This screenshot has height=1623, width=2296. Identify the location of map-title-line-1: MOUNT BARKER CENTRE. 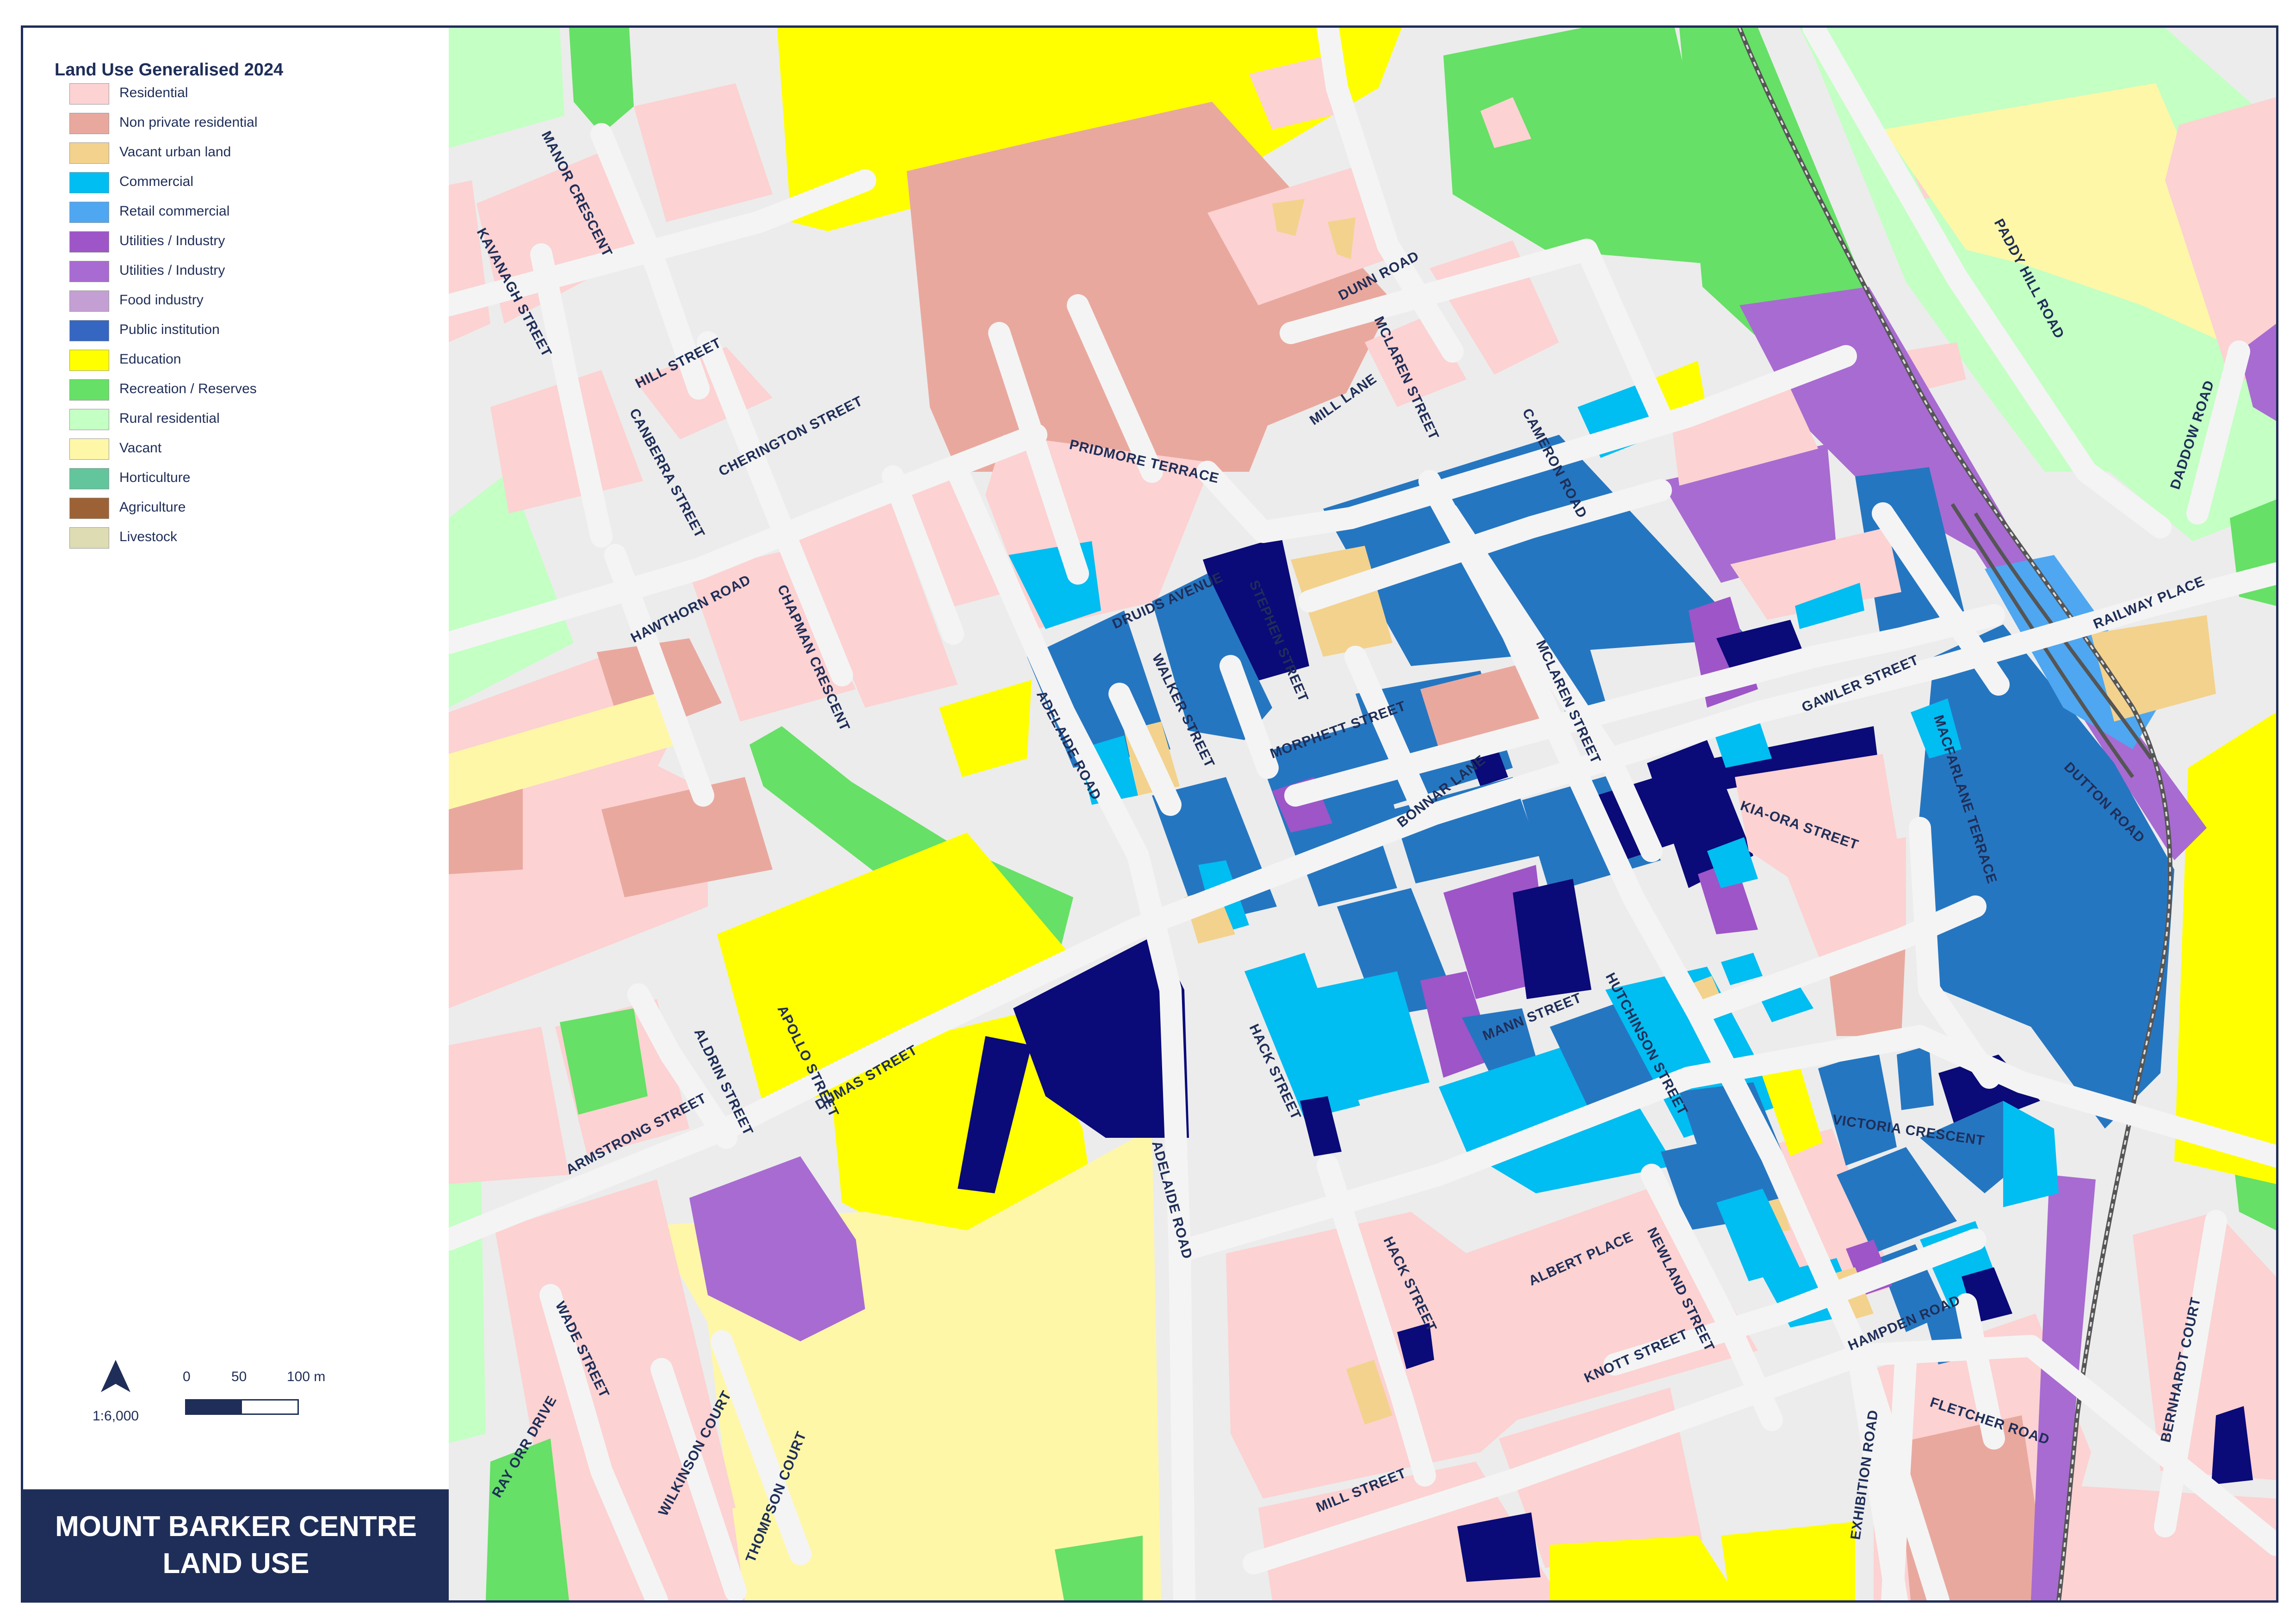
(236, 1527).